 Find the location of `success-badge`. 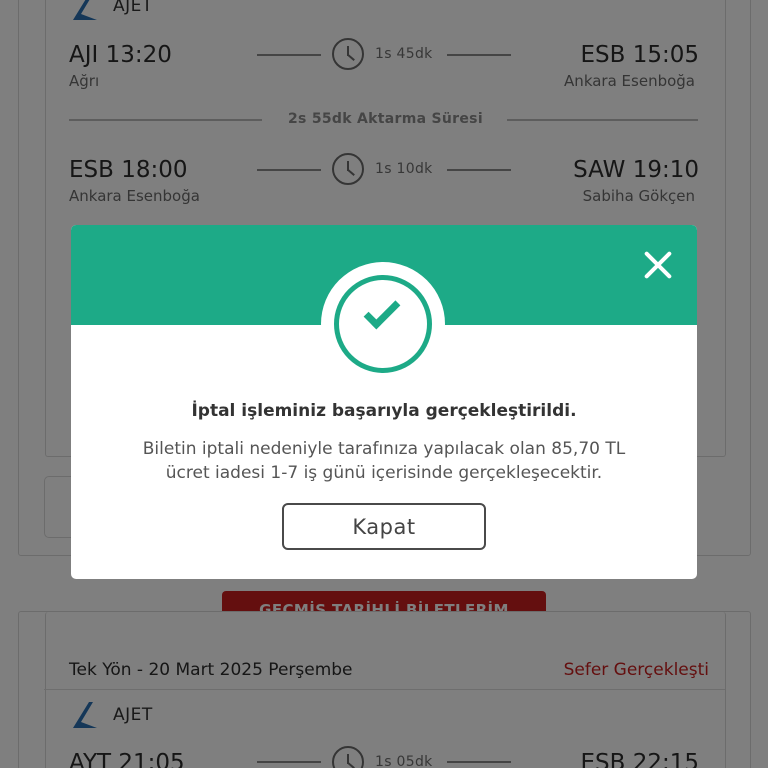

success-badge is located at coordinates (383, 324).